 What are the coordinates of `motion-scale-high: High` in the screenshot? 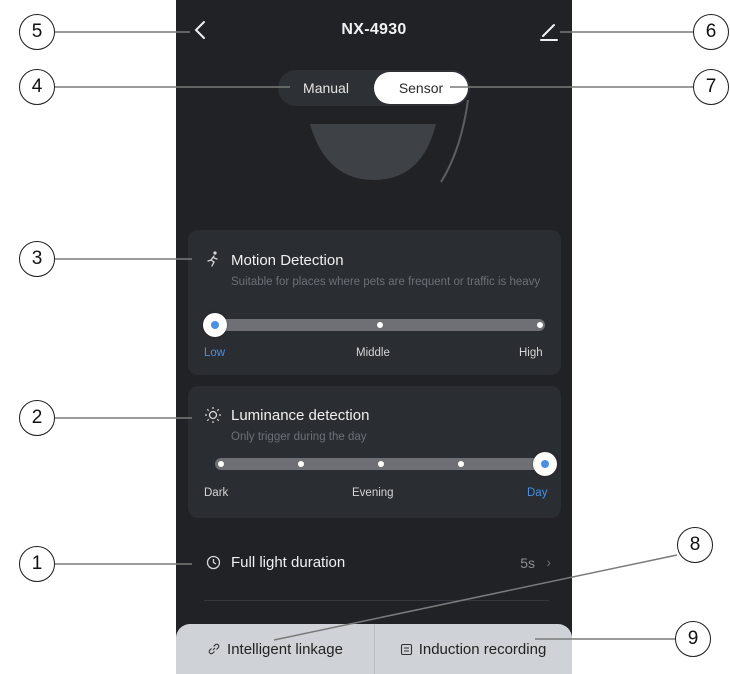 It's located at (531, 353).